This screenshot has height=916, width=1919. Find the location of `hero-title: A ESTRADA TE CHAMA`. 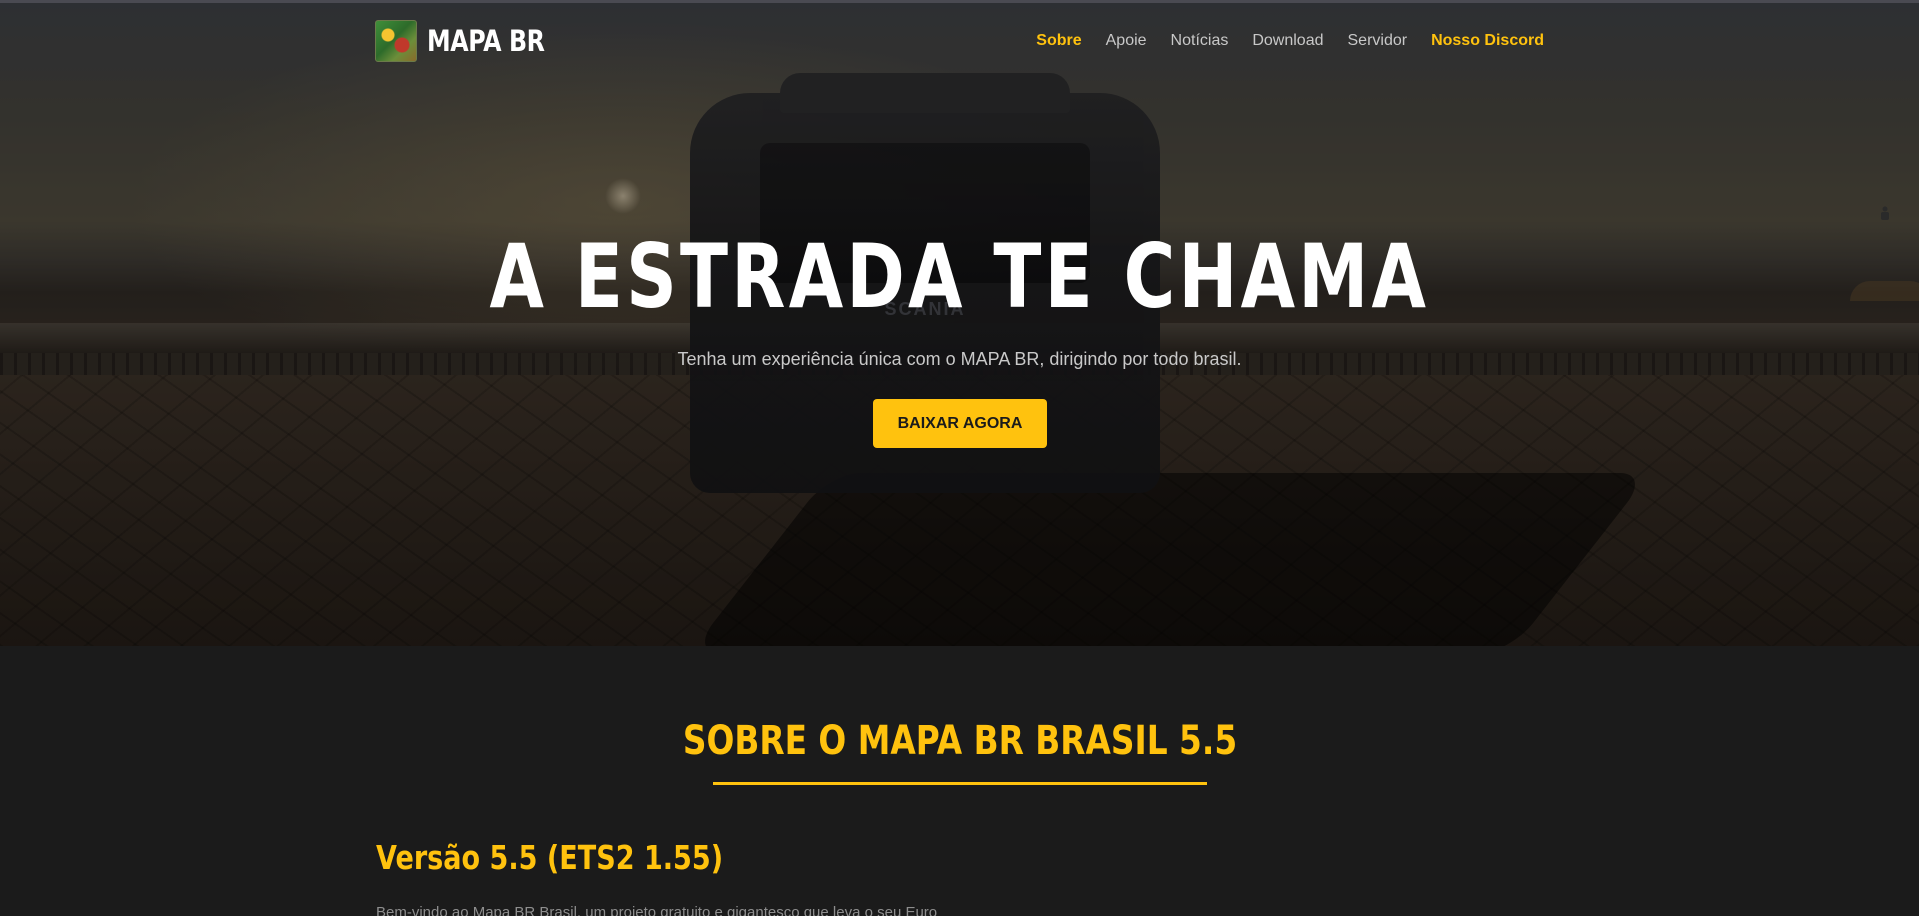

hero-title: A ESTRADA TE CHAMA is located at coordinates (959, 276).